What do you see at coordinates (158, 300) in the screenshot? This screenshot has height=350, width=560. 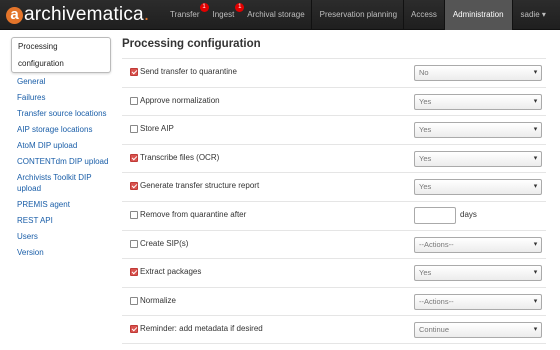 I see `config-label: Normalize` at bounding box center [158, 300].